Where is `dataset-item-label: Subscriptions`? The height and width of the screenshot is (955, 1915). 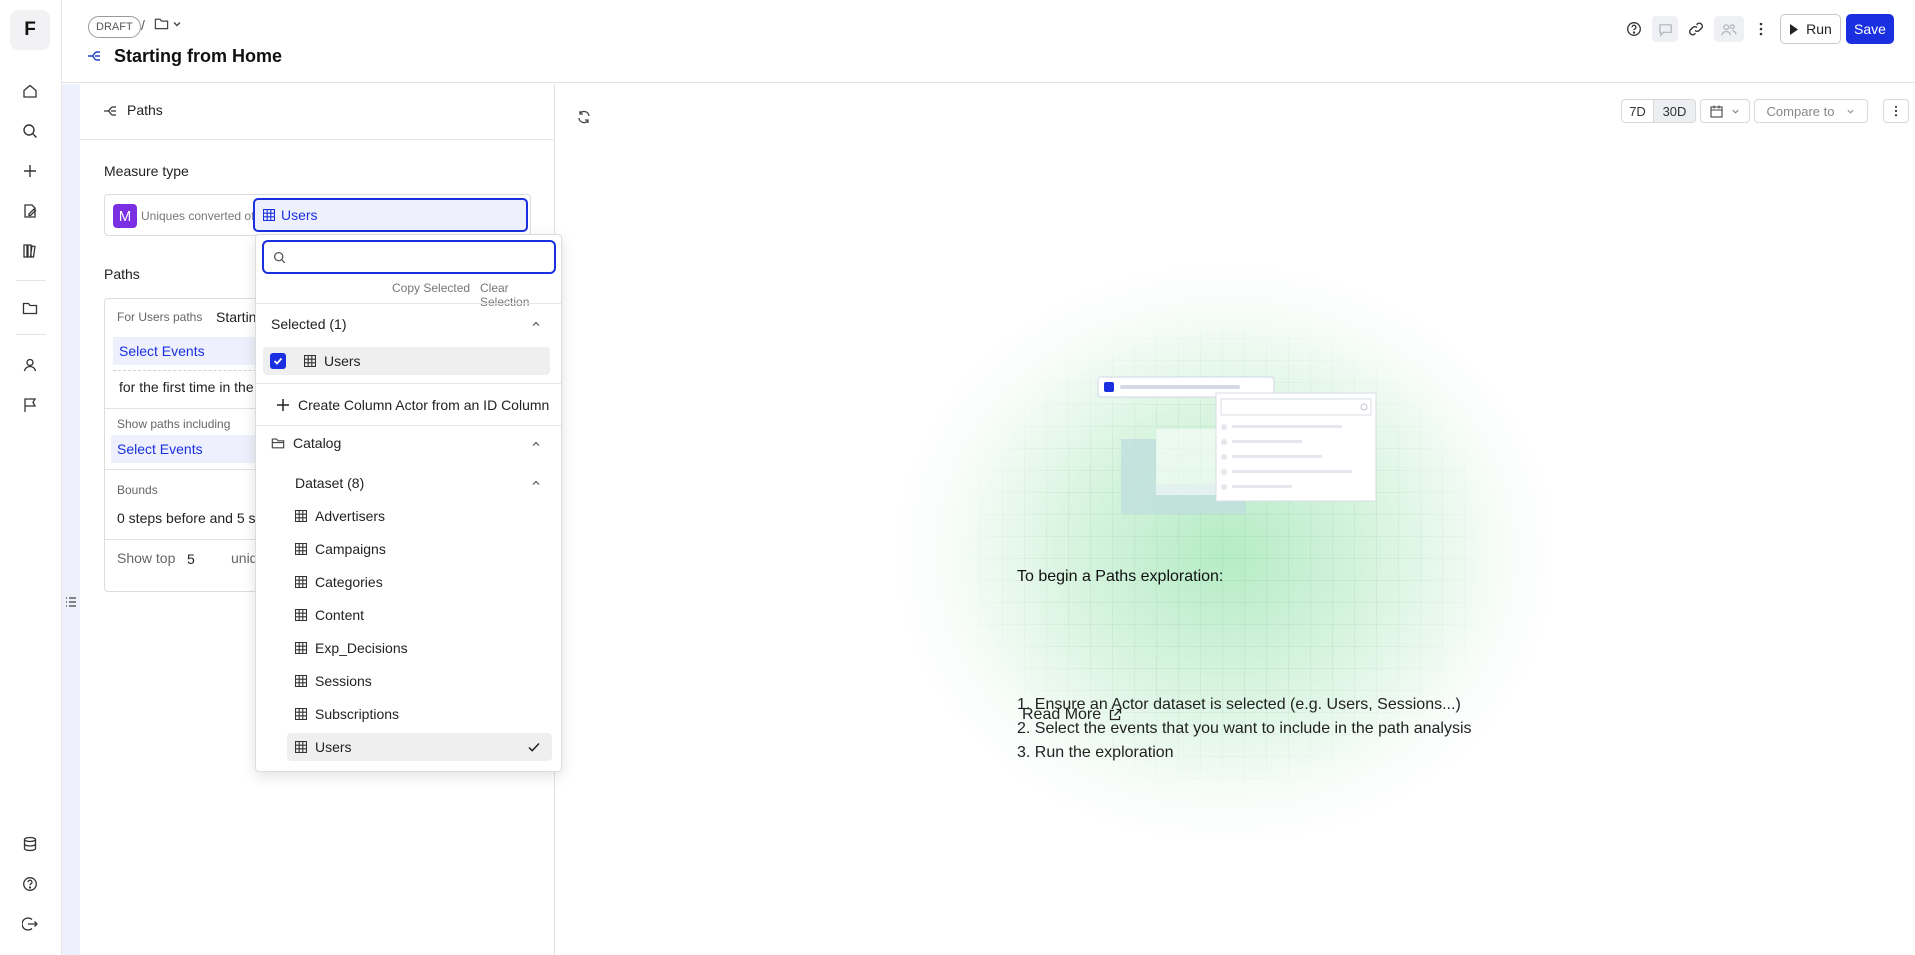
dataset-item-label: Subscriptions is located at coordinates (357, 714).